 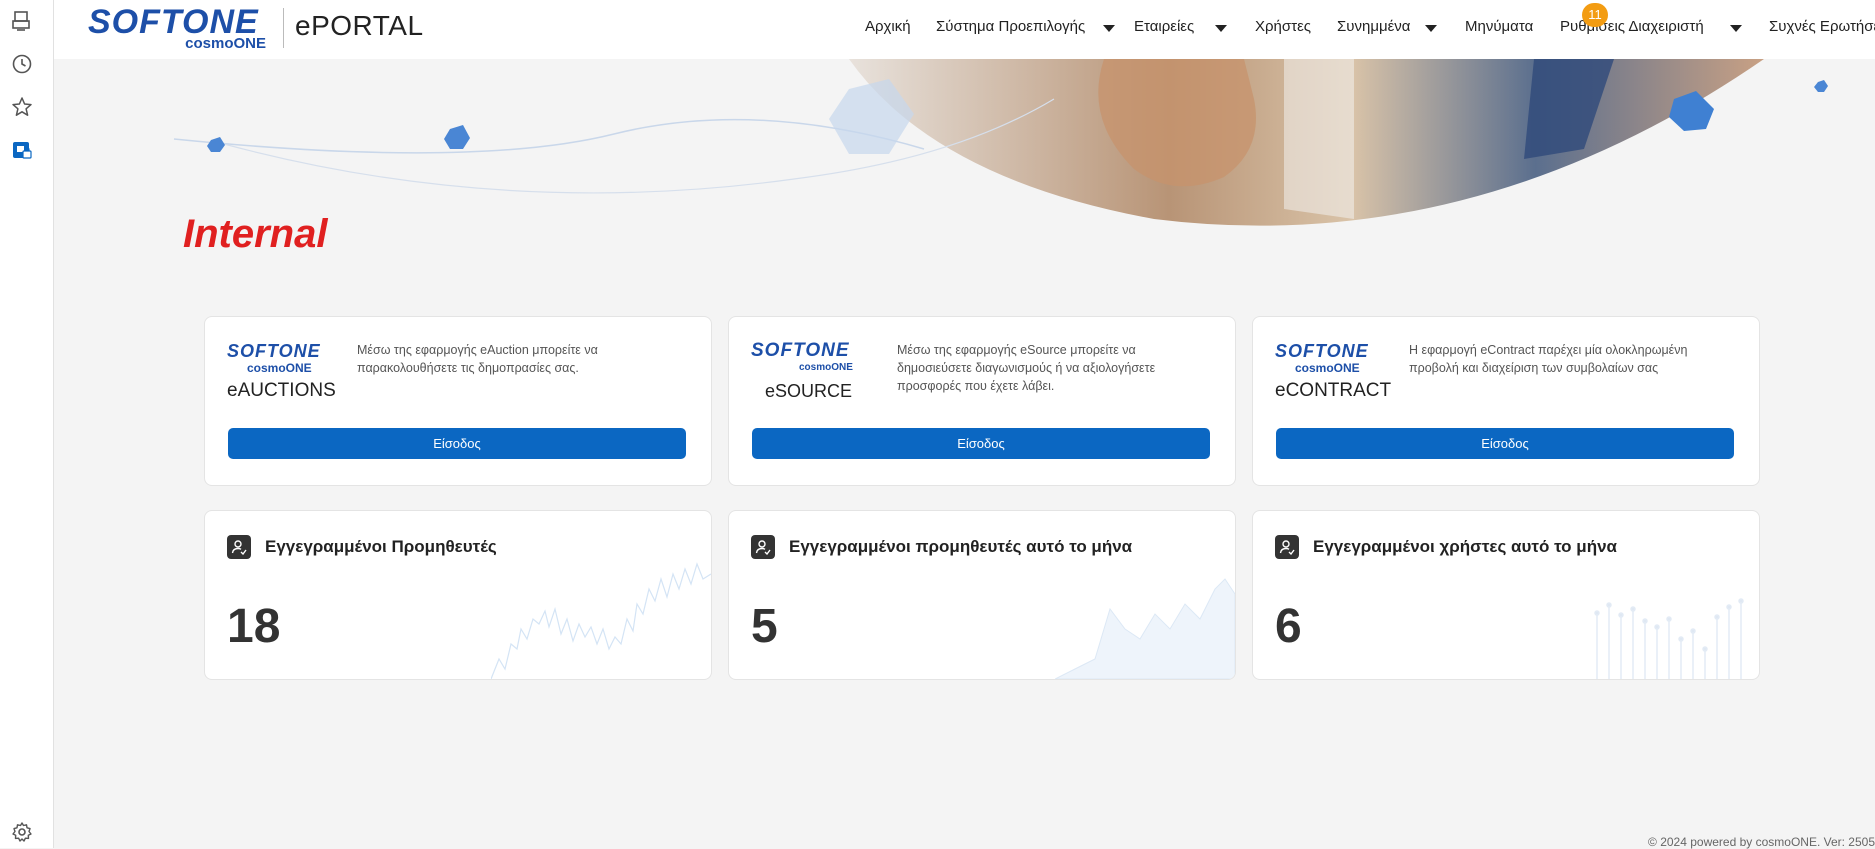 I want to click on secure-document-icon, so click(x=22, y=150).